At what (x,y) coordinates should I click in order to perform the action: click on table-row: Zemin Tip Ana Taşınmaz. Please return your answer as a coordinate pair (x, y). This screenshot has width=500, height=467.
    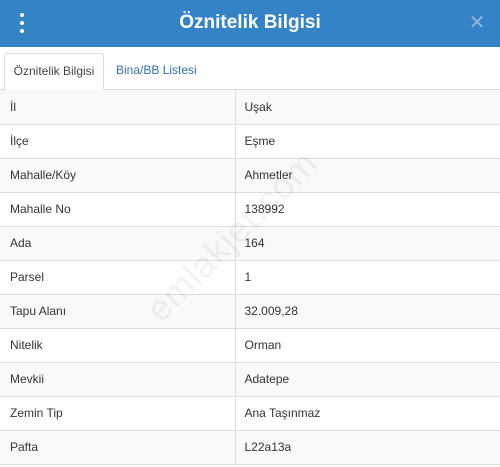
    Looking at the image, I should click on (250, 413).